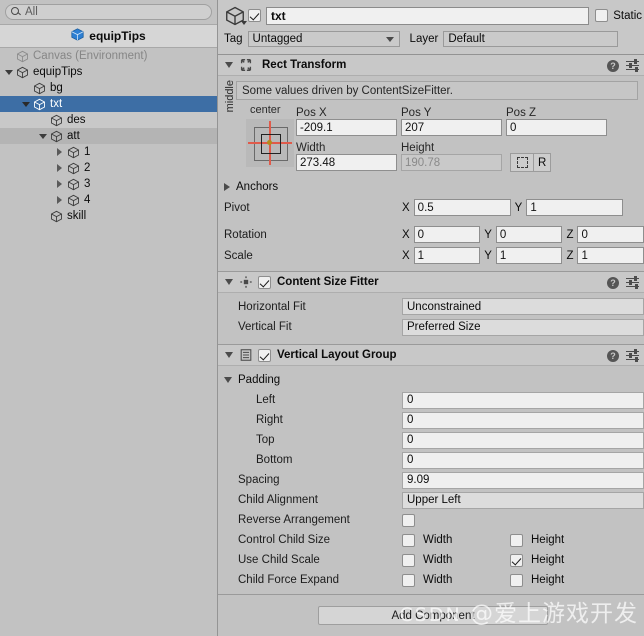  I want to click on layer-label: Layer, so click(424, 39).